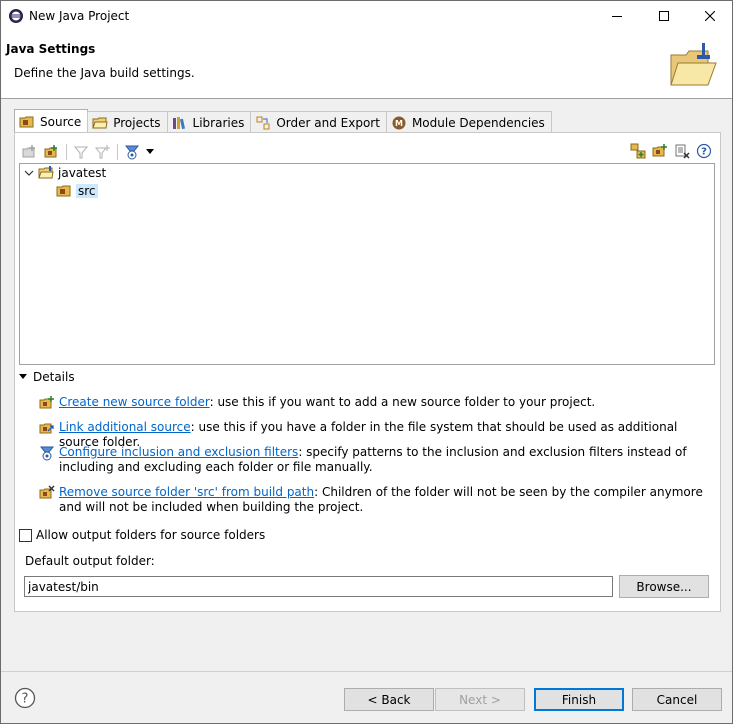 The height and width of the screenshot is (724, 733). I want to click on module-icon: M, so click(399, 122).